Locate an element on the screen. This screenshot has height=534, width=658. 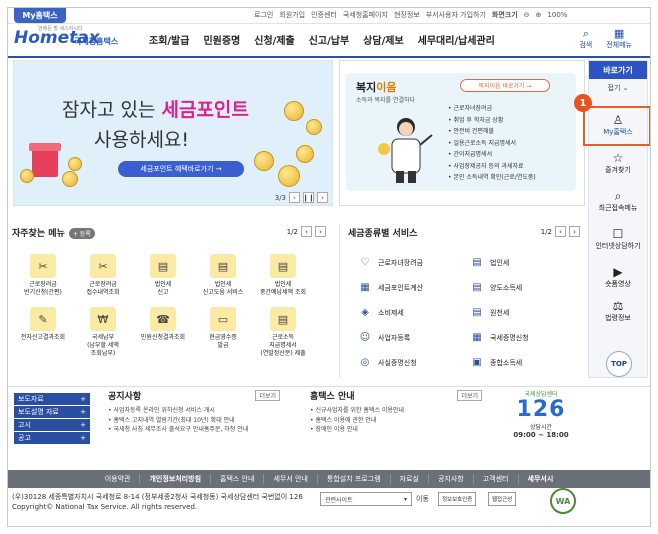
guide-item: • 장애인 이용 안내 is located at coordinates (396, 430).